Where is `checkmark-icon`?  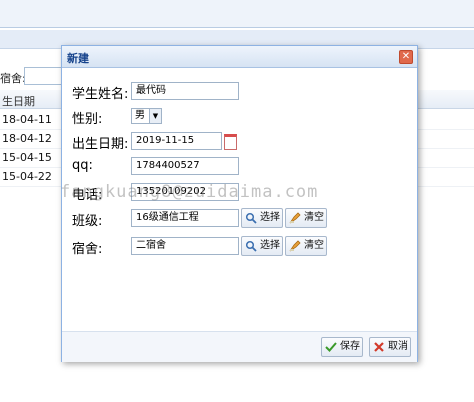
checkmark-icon is located at coordinates (331, 347).